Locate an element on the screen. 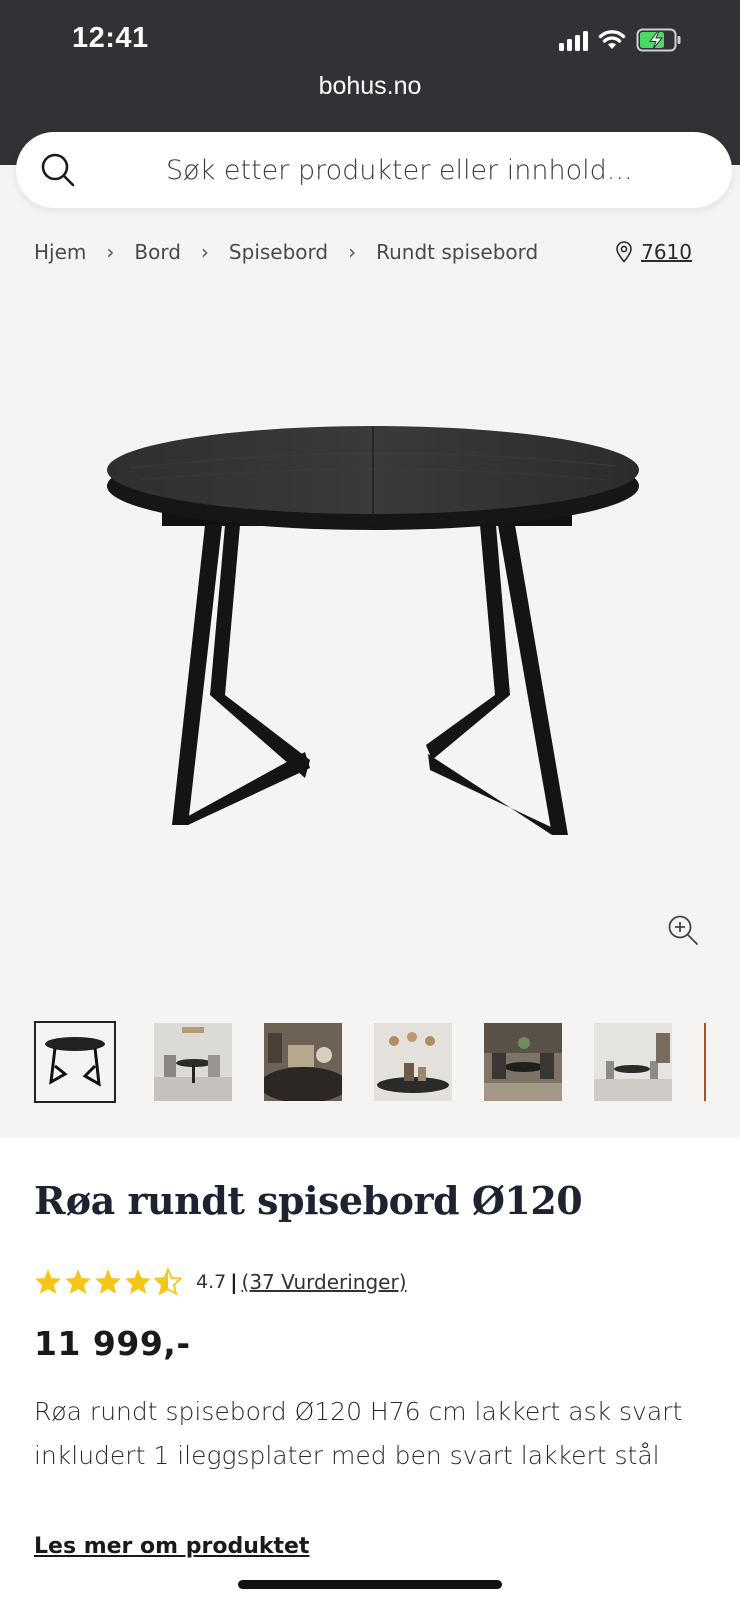 Image resolution: width=740 pixels, height=1600 pixels. search-input is located at coordinates (436, 170).